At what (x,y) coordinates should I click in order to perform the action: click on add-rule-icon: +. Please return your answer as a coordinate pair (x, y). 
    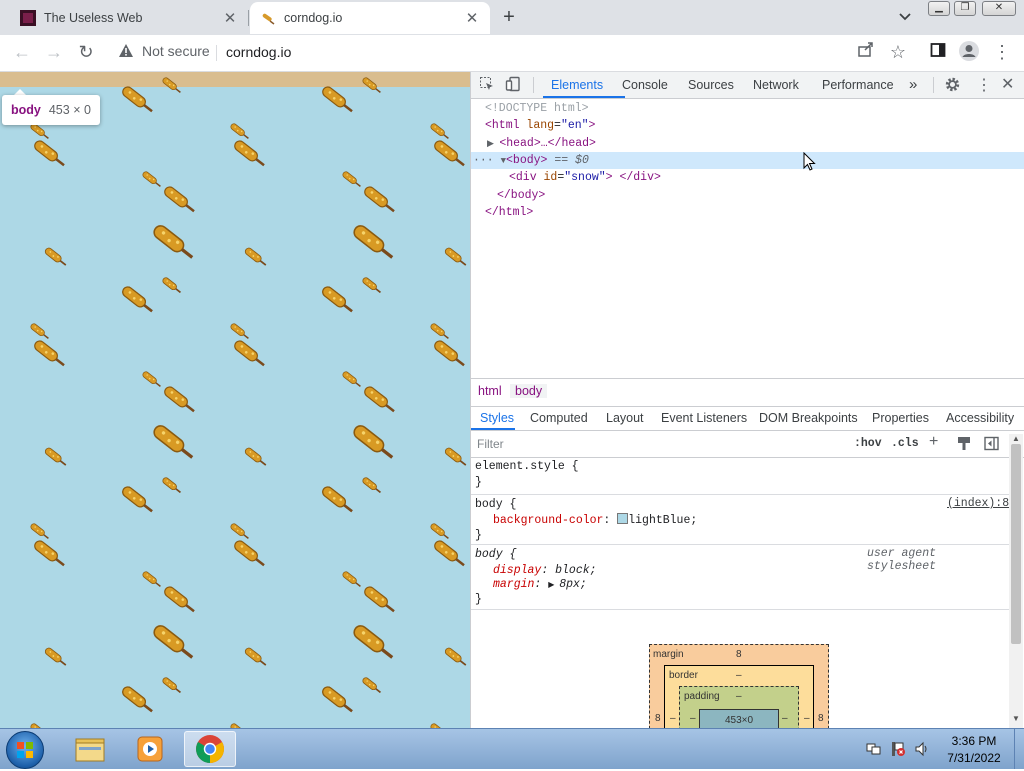
    Looking at the image, I should click on (933, 442).